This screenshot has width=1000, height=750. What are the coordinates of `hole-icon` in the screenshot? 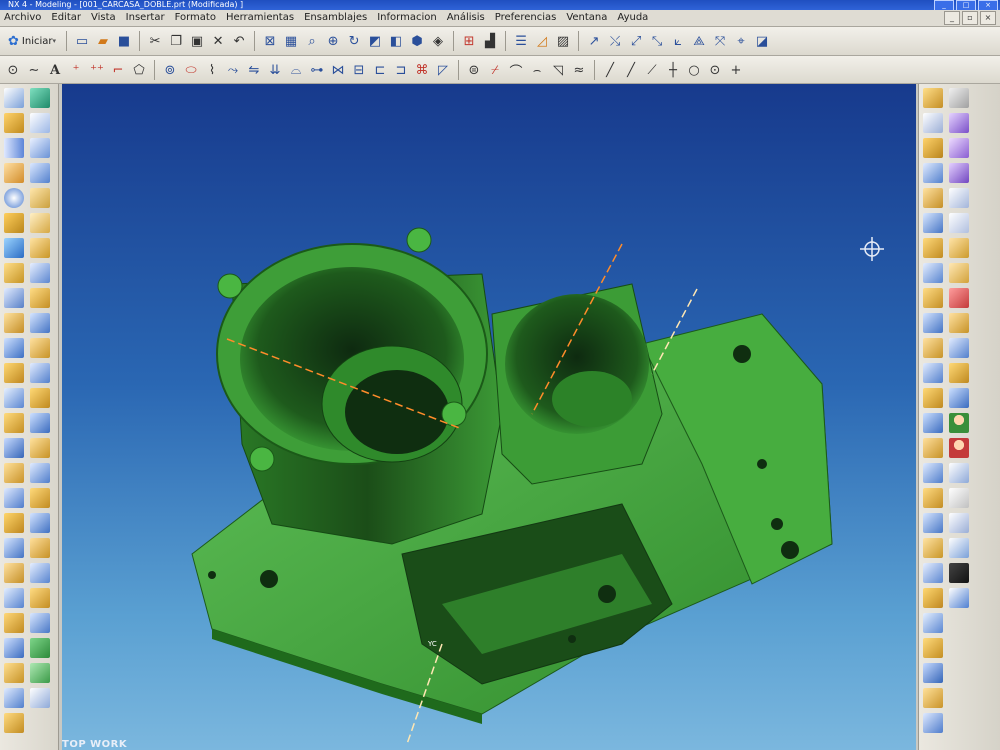 It's located at (14, 273).